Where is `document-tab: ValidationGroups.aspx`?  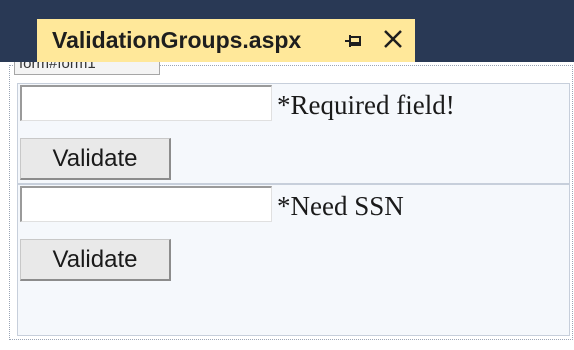 document-tab: ValidationGroups.aspx is located at coordinates (226, 40).